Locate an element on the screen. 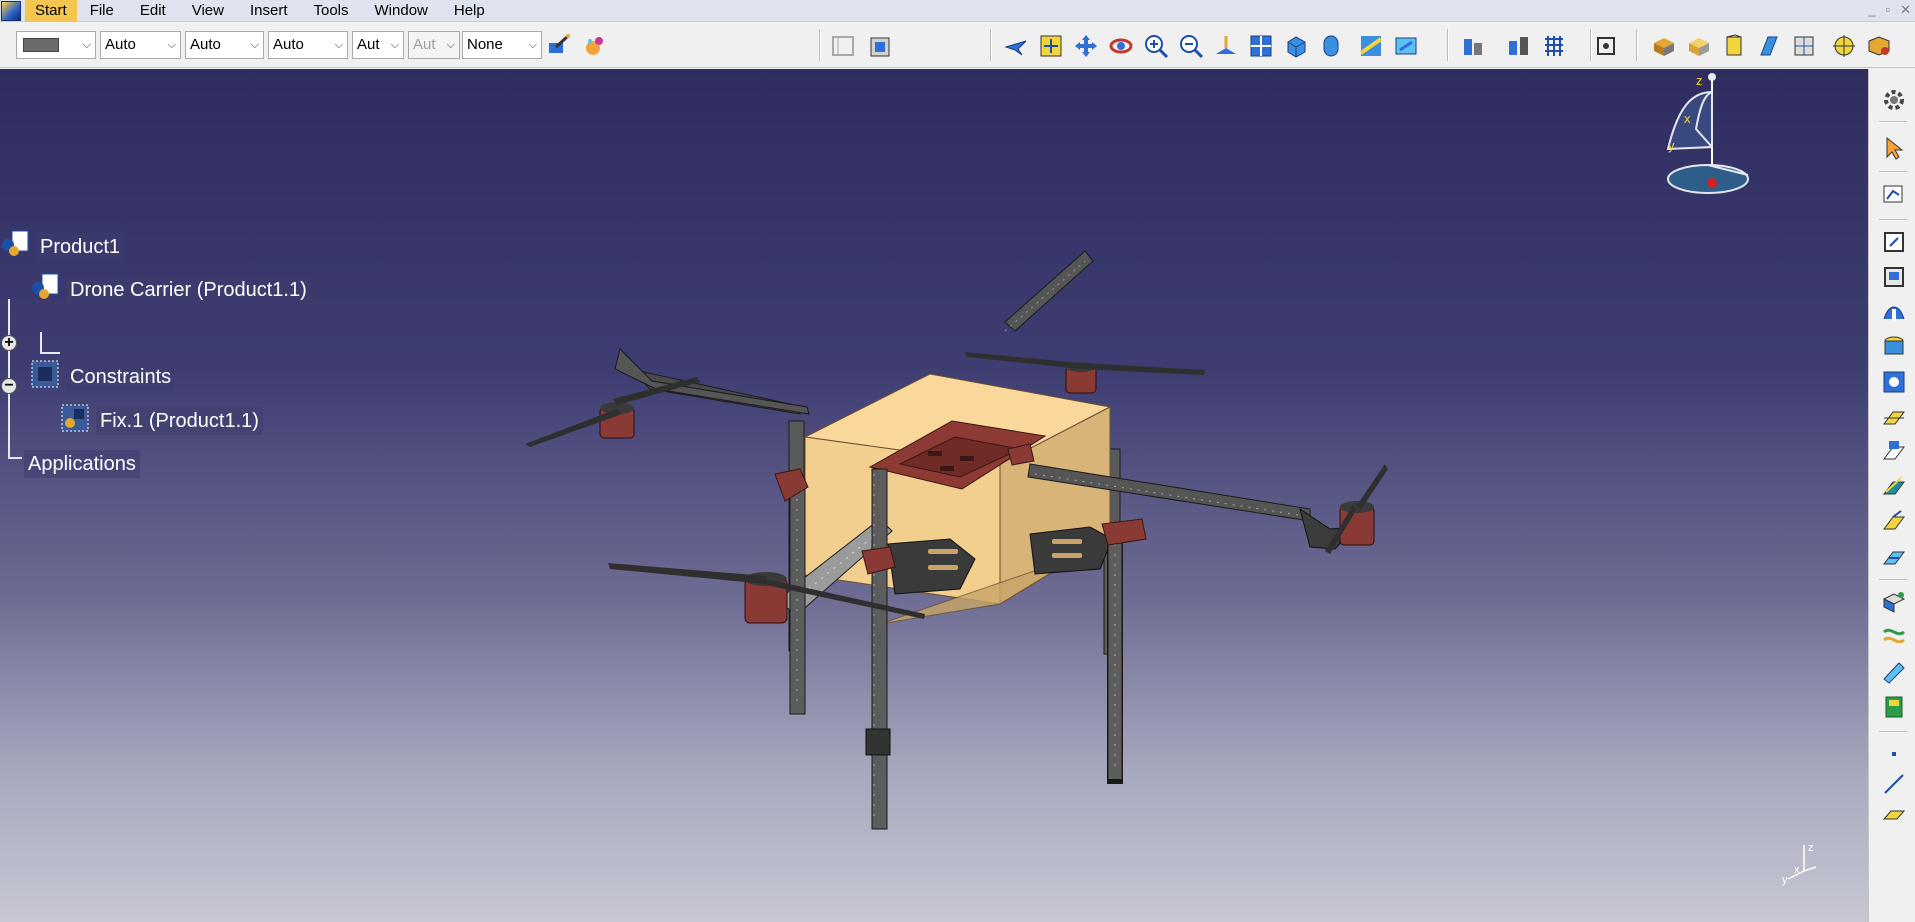  new-part-icon is located at coordinates (1894, 312).